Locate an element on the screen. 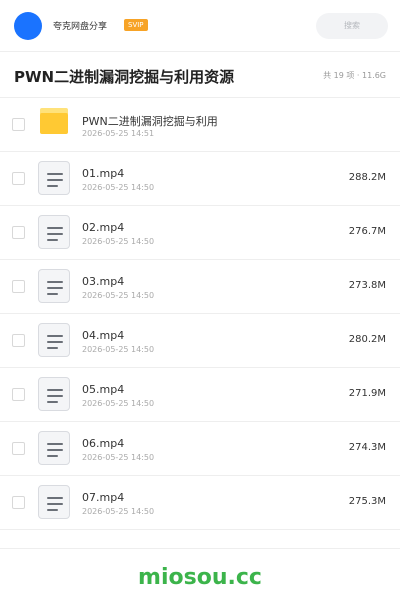  search-button: 搜索 is located at coordinates (352, 26).